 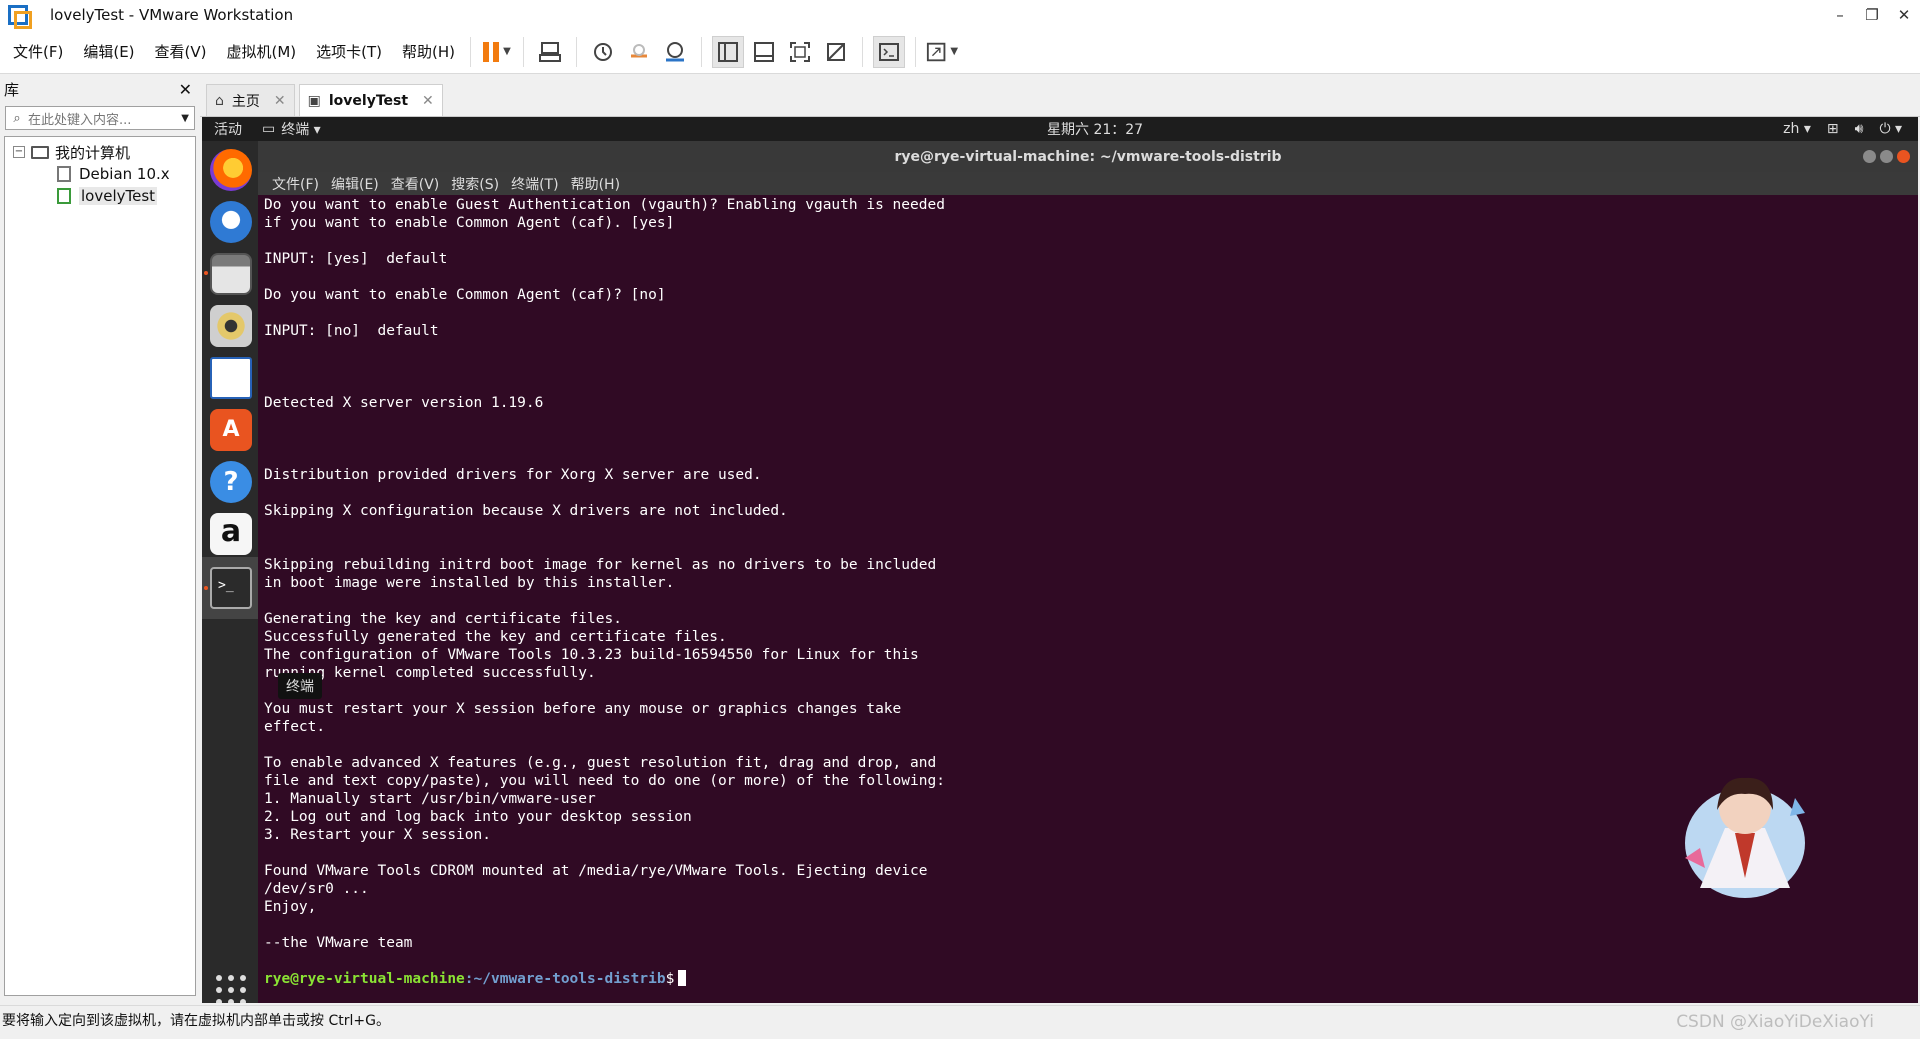 I want to click on tree-item-lovelytest: lovelyTest, so click(x=100, y=196).